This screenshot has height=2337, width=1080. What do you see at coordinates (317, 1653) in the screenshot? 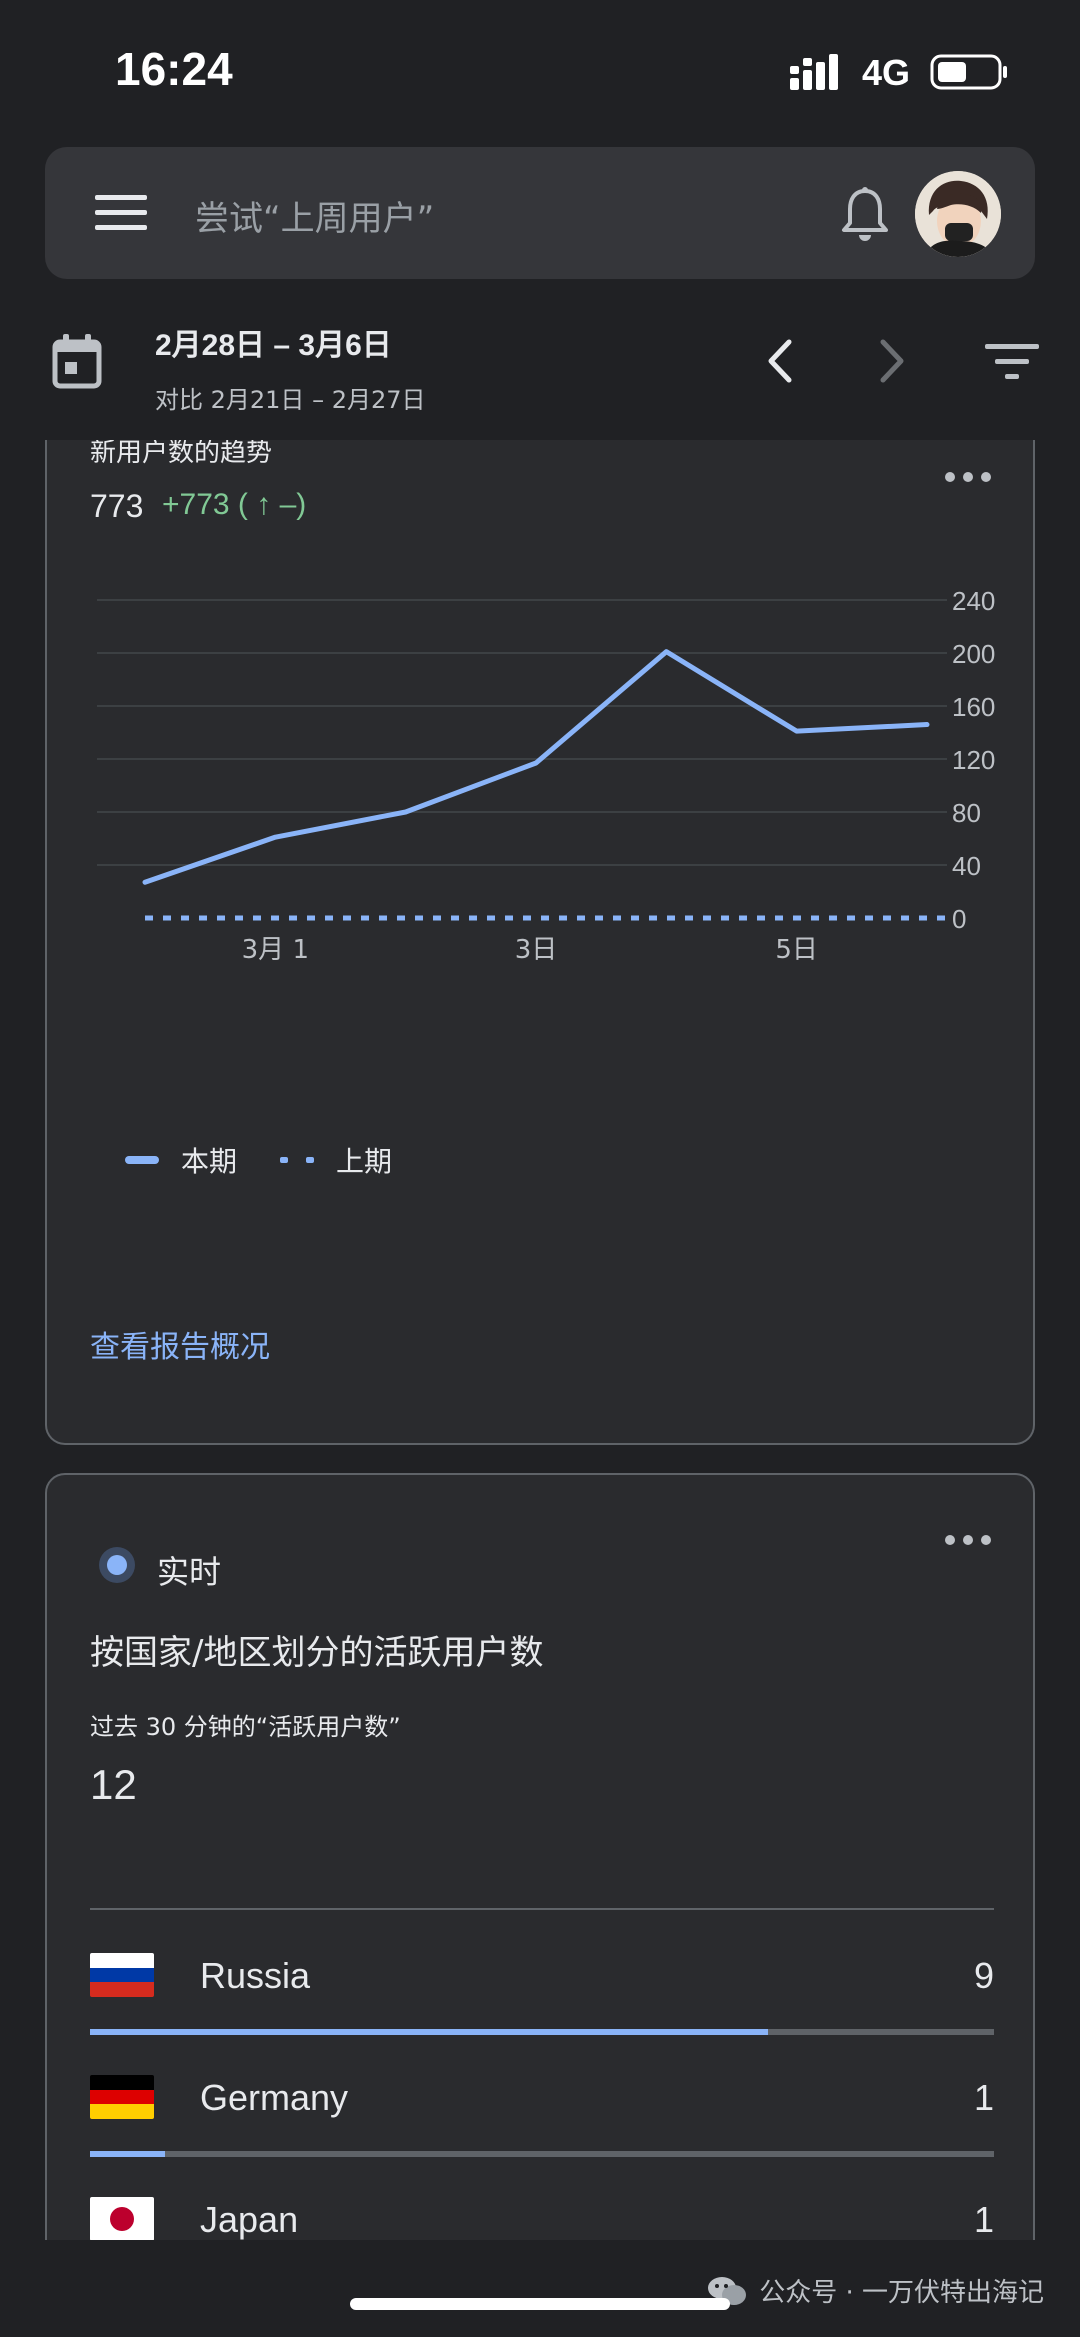
I see `realtime-title: 按国家/地区划分的活跃用户数` at bounding box center [317, 1653].